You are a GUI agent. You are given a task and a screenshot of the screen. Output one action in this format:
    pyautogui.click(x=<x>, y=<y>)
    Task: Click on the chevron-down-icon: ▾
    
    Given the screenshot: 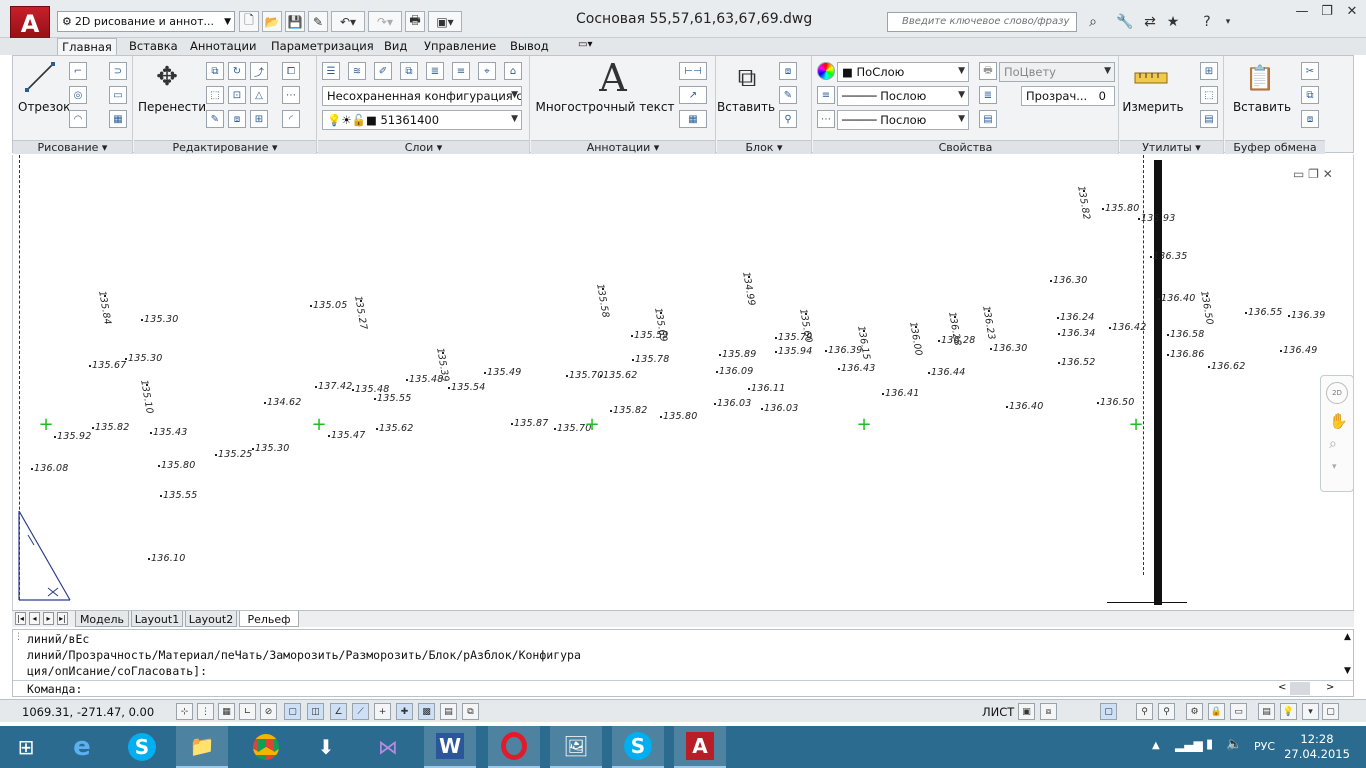 What is the action you would take?
    pyautogui.click(x=1334, y=467)
    